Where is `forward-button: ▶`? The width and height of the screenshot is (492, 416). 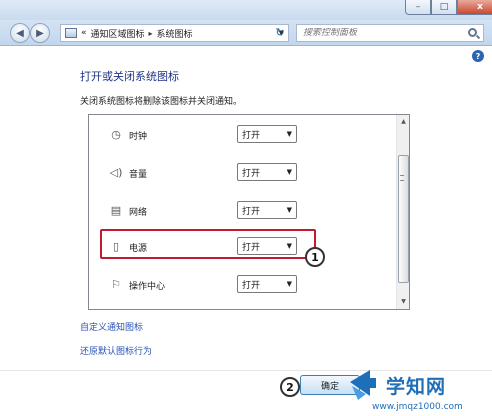
forward-button: ▶ is located at coordinates (40, 33).